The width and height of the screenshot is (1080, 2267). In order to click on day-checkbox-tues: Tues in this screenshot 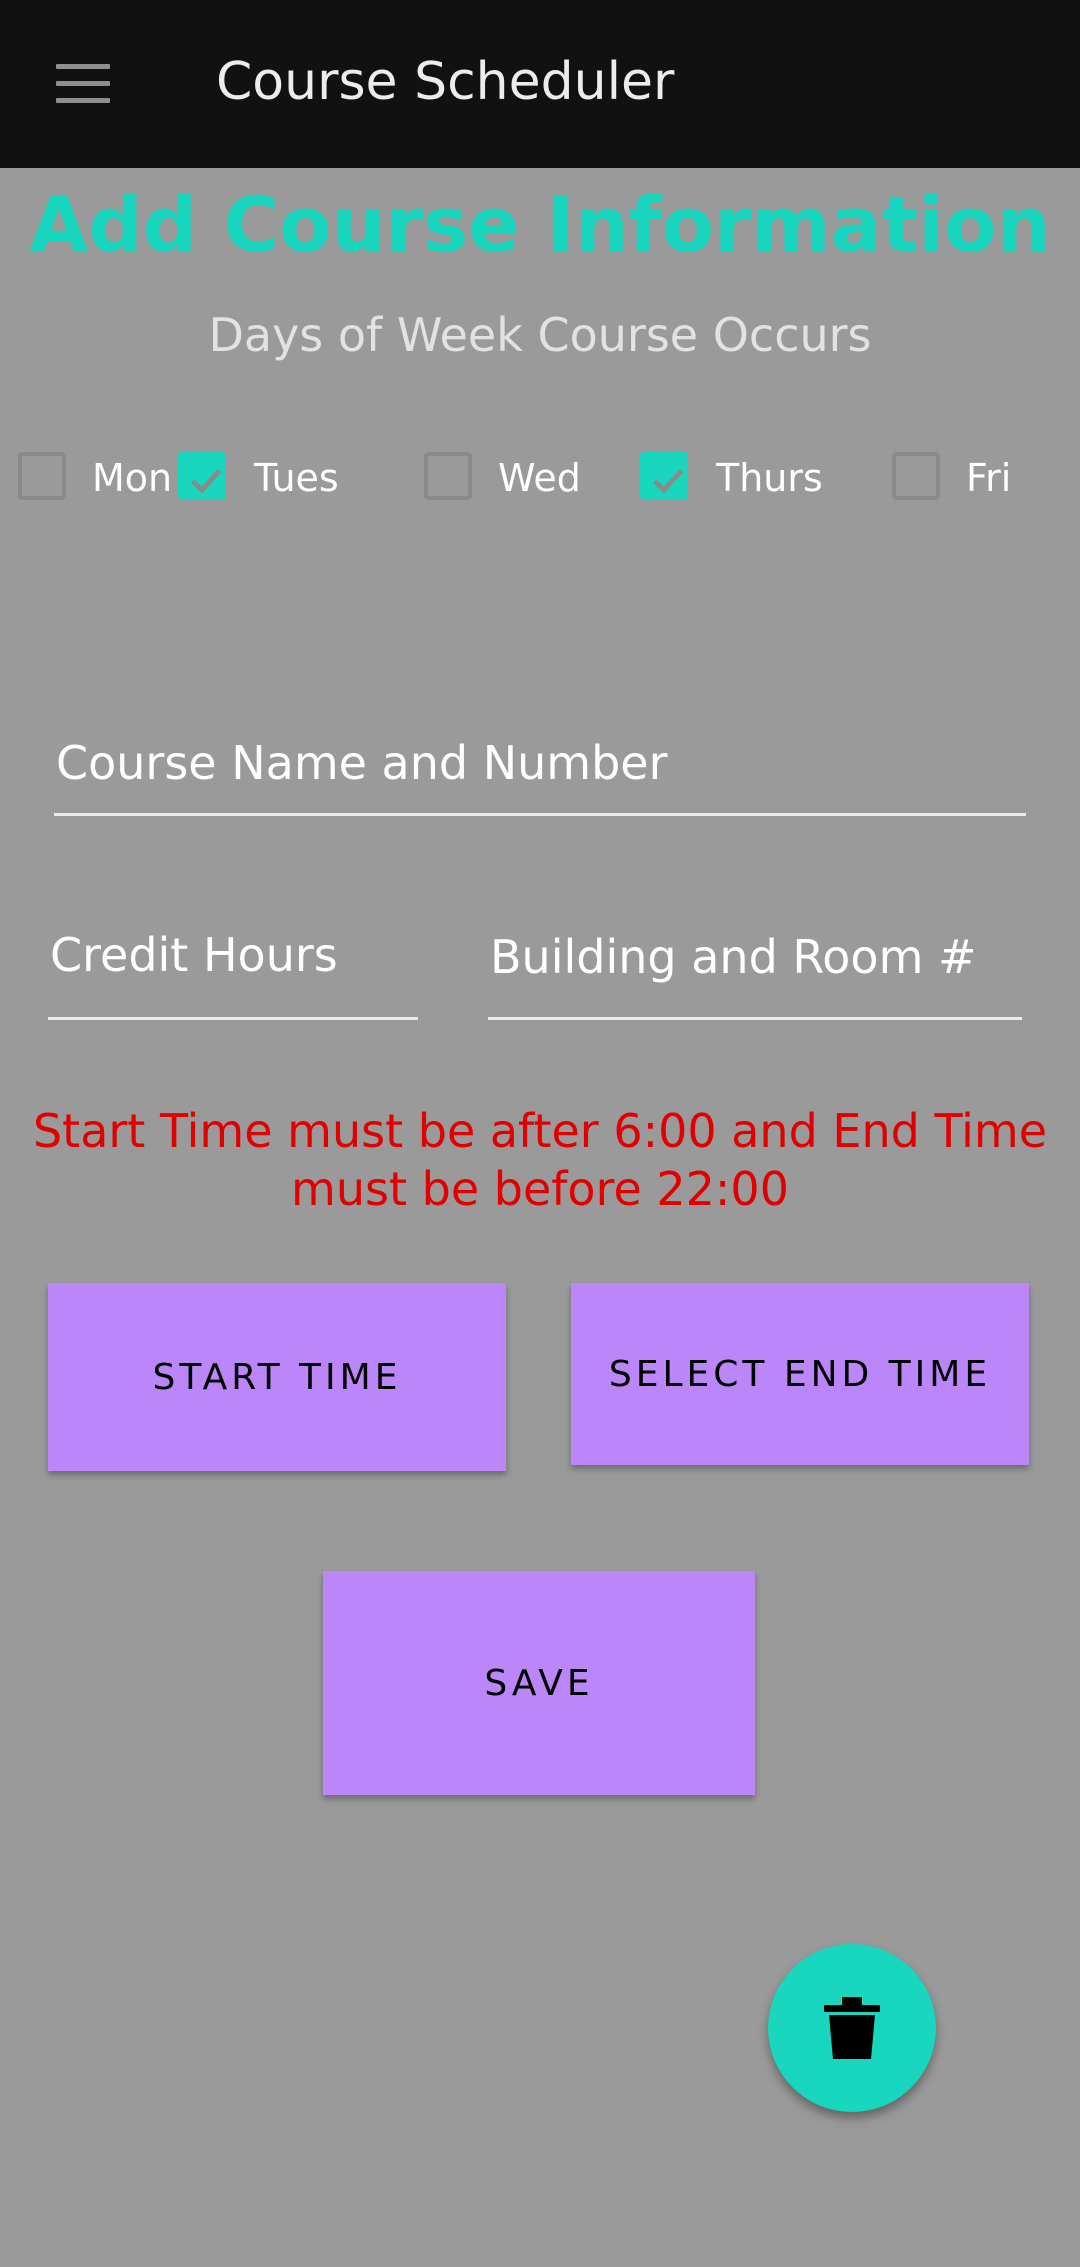, I will do `click(258, 480)`.